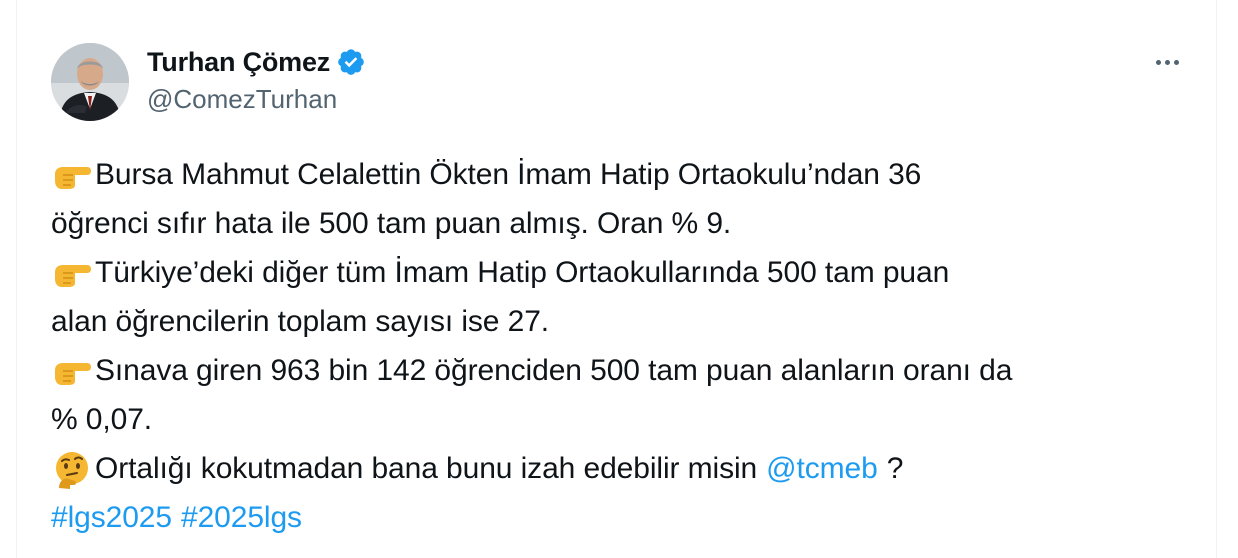 Image resolution: width=1238 pixels, height=558 pixels. What do you see at coordinates (241, 517) in the screenshot?
I see `hashtag-link: #2025lgs` at bounding box center [241, 517].